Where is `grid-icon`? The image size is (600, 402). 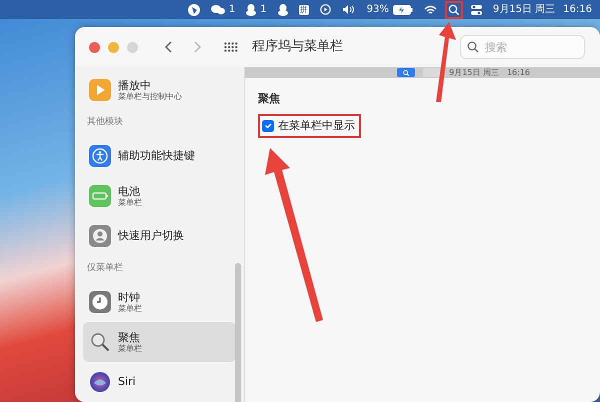
grid-icon is located at coordinates (231, 47).